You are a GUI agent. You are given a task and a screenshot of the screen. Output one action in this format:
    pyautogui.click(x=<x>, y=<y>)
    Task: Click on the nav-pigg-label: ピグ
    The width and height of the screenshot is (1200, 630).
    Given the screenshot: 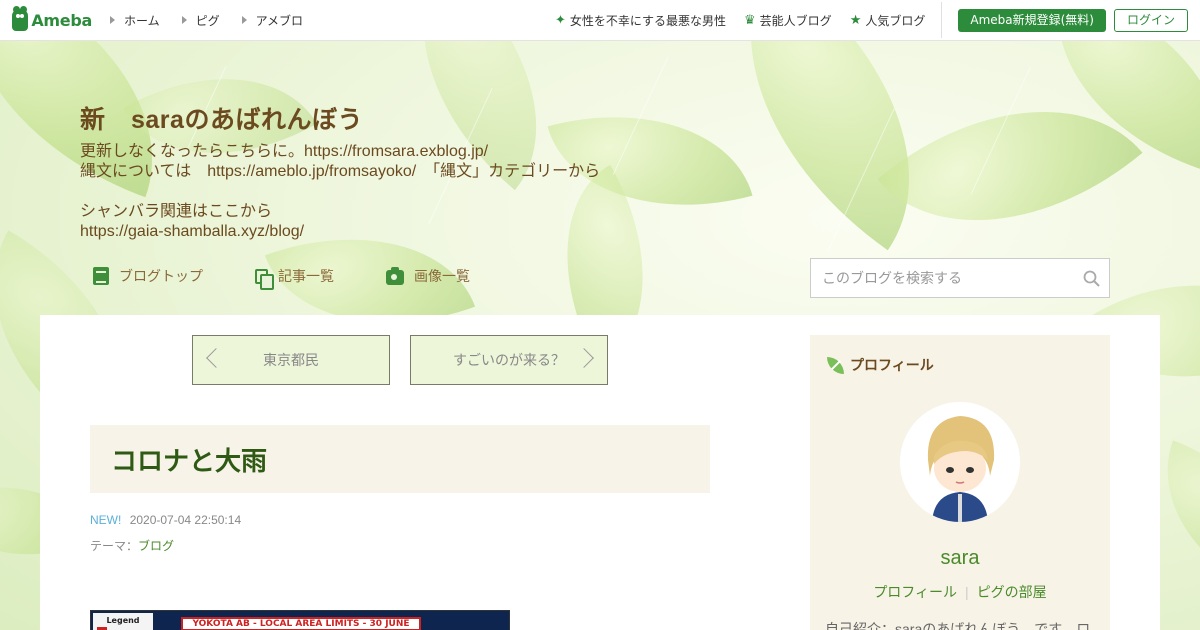 What is the action you would take?
    pyautogui.click(x=207, y=20)
    